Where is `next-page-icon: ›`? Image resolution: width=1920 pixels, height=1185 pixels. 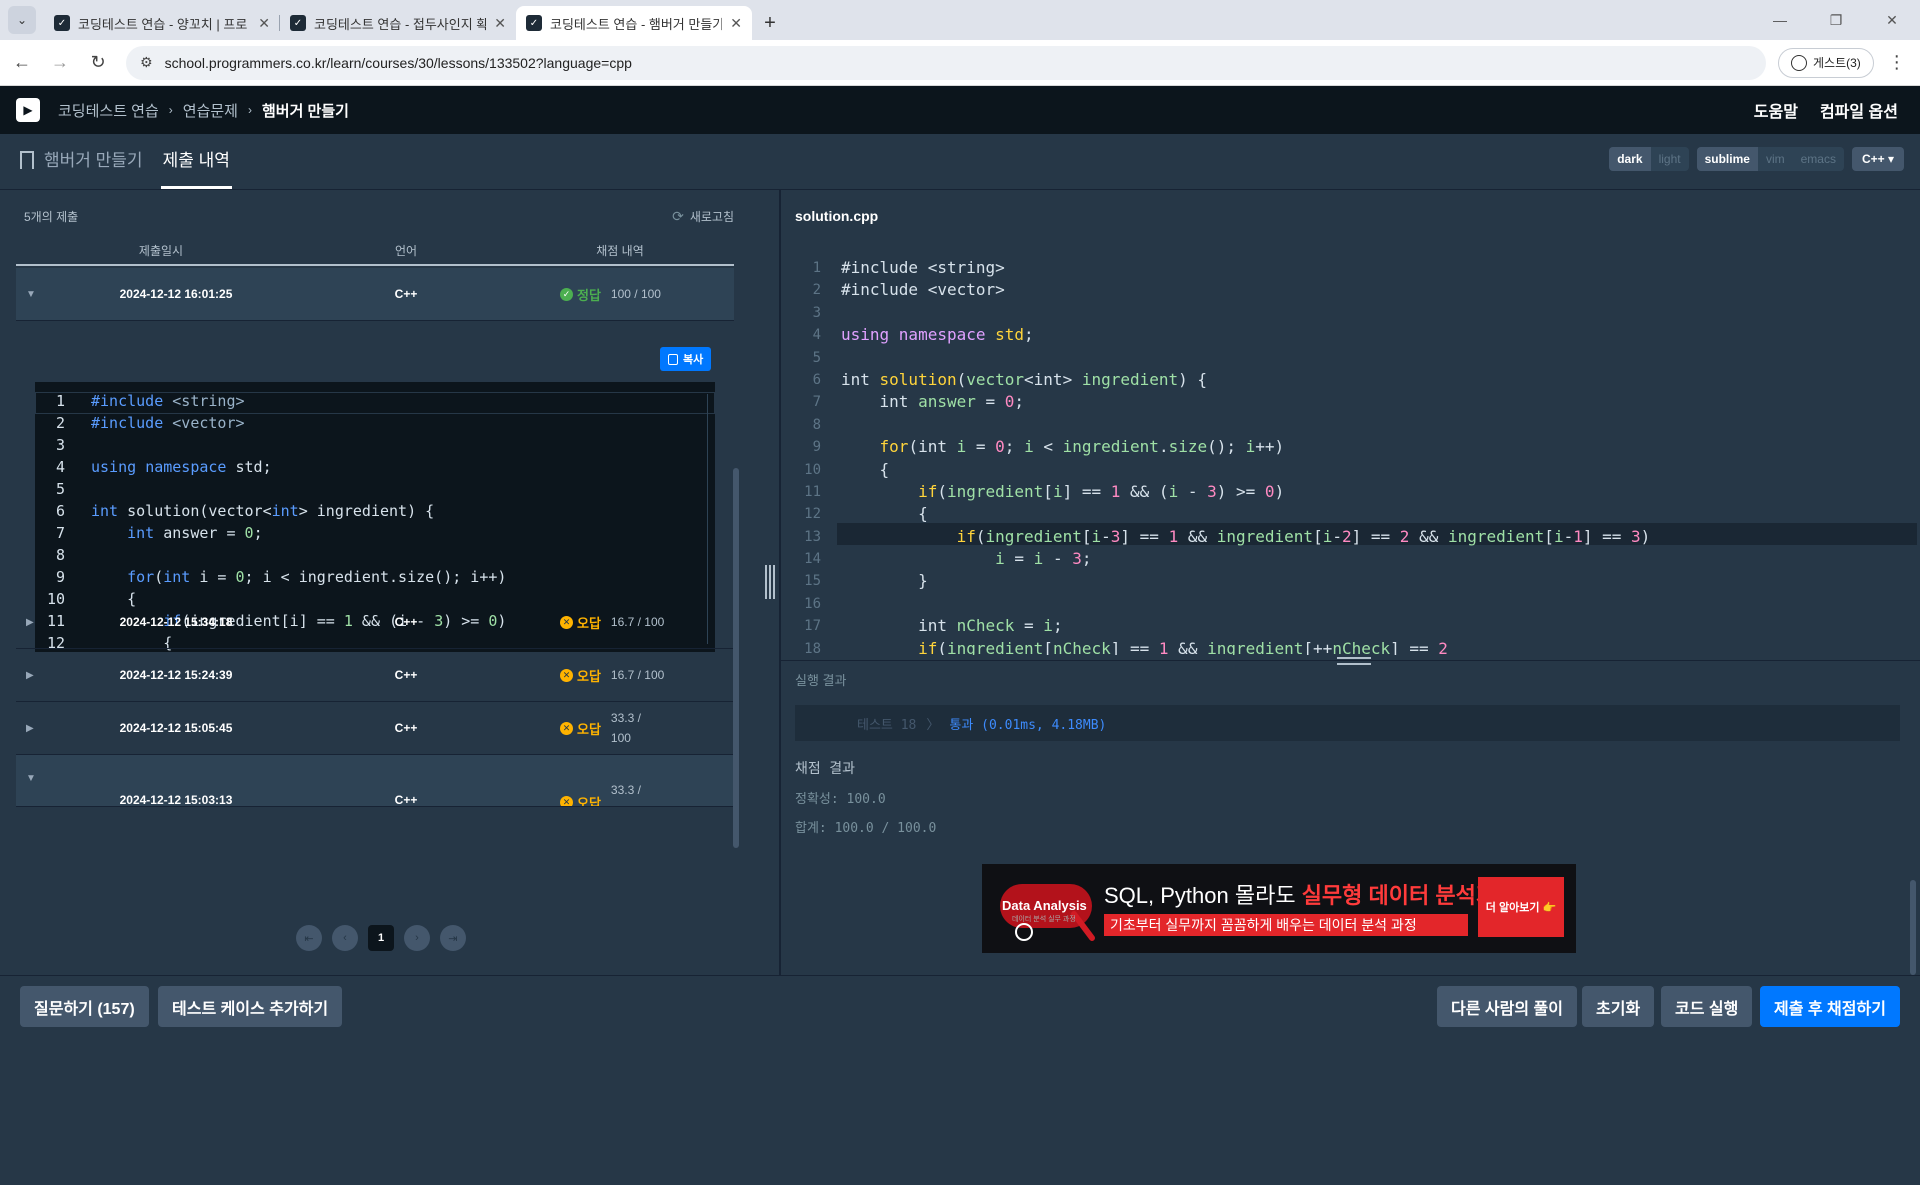
next-page-icon: › is located at coordinates (417, 938).